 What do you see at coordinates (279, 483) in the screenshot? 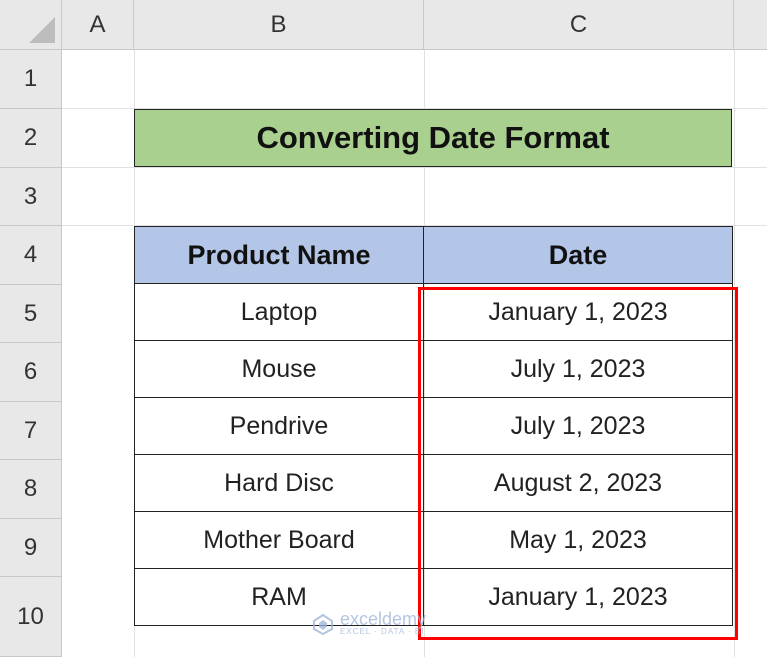
I see `product-cell: Hard Disc` at bounding box center [279, 483].